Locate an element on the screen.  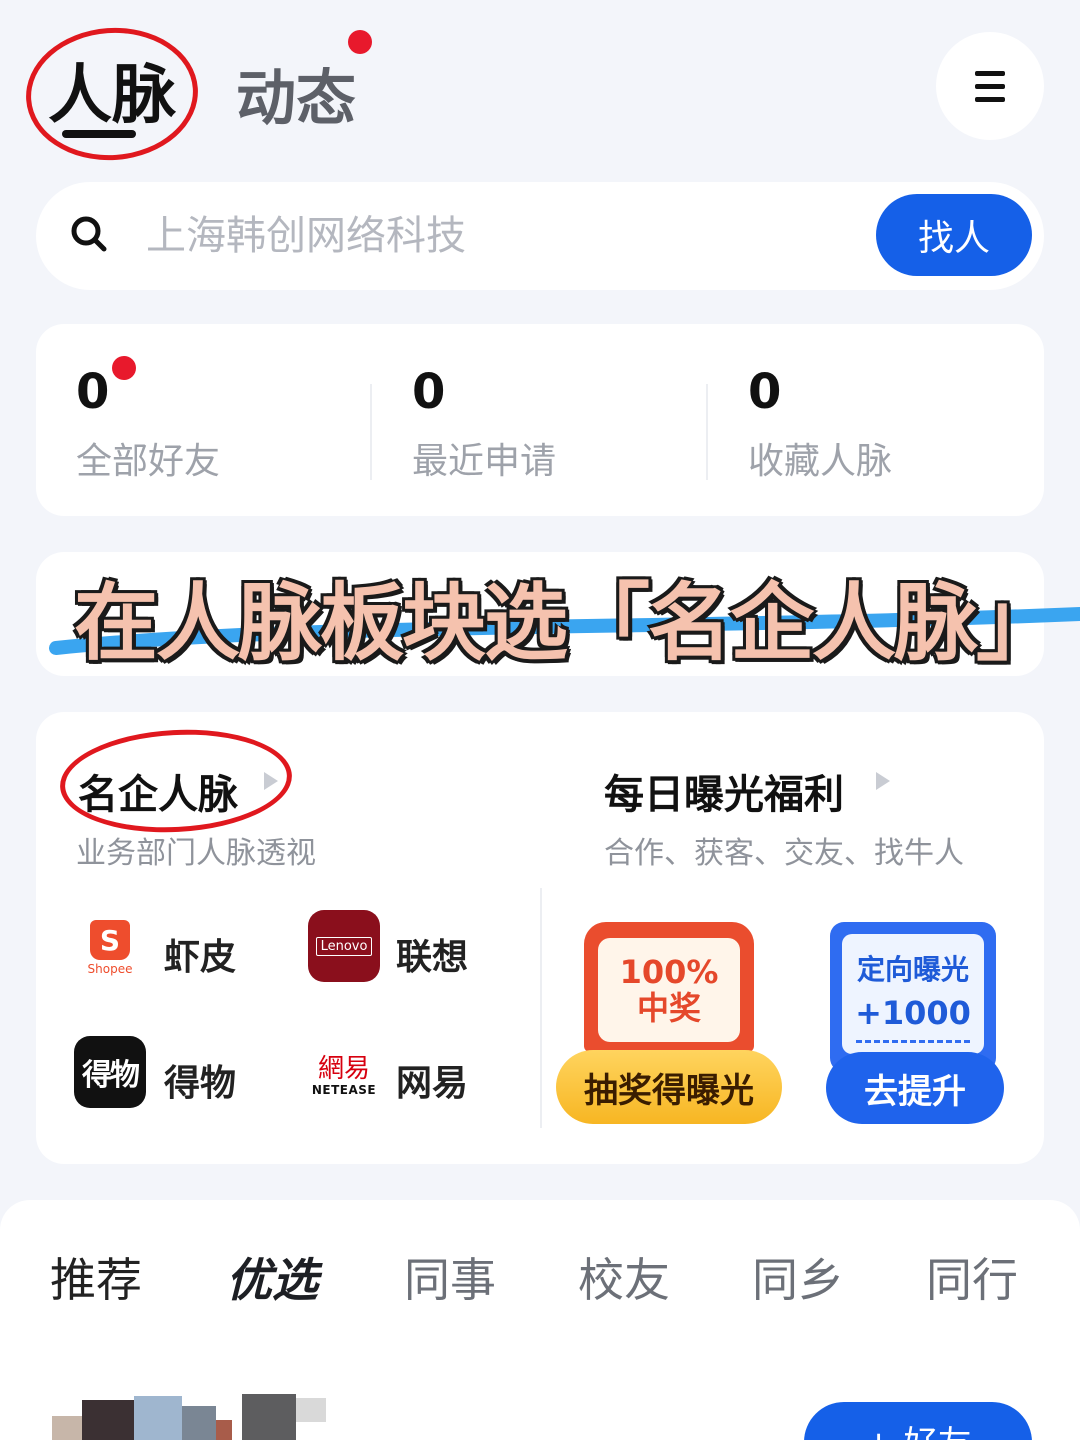
lottery-ticket: 100% 中奖 is located at coordinates (669, 990).